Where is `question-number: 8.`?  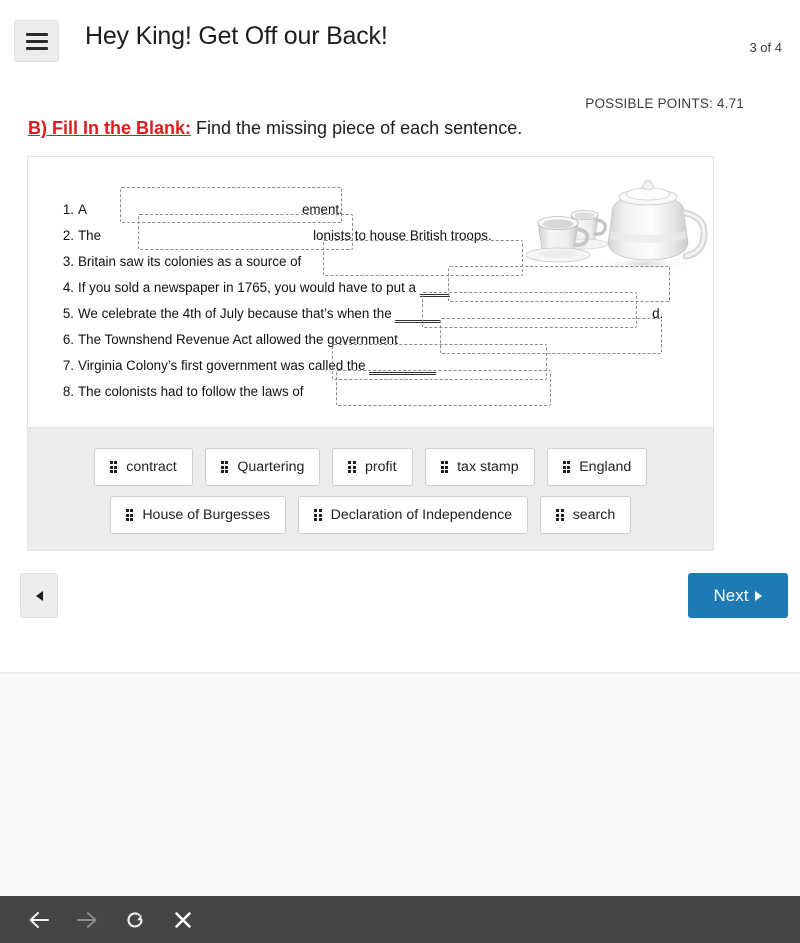
question-number: 8. is located at coordinates (68, 391).